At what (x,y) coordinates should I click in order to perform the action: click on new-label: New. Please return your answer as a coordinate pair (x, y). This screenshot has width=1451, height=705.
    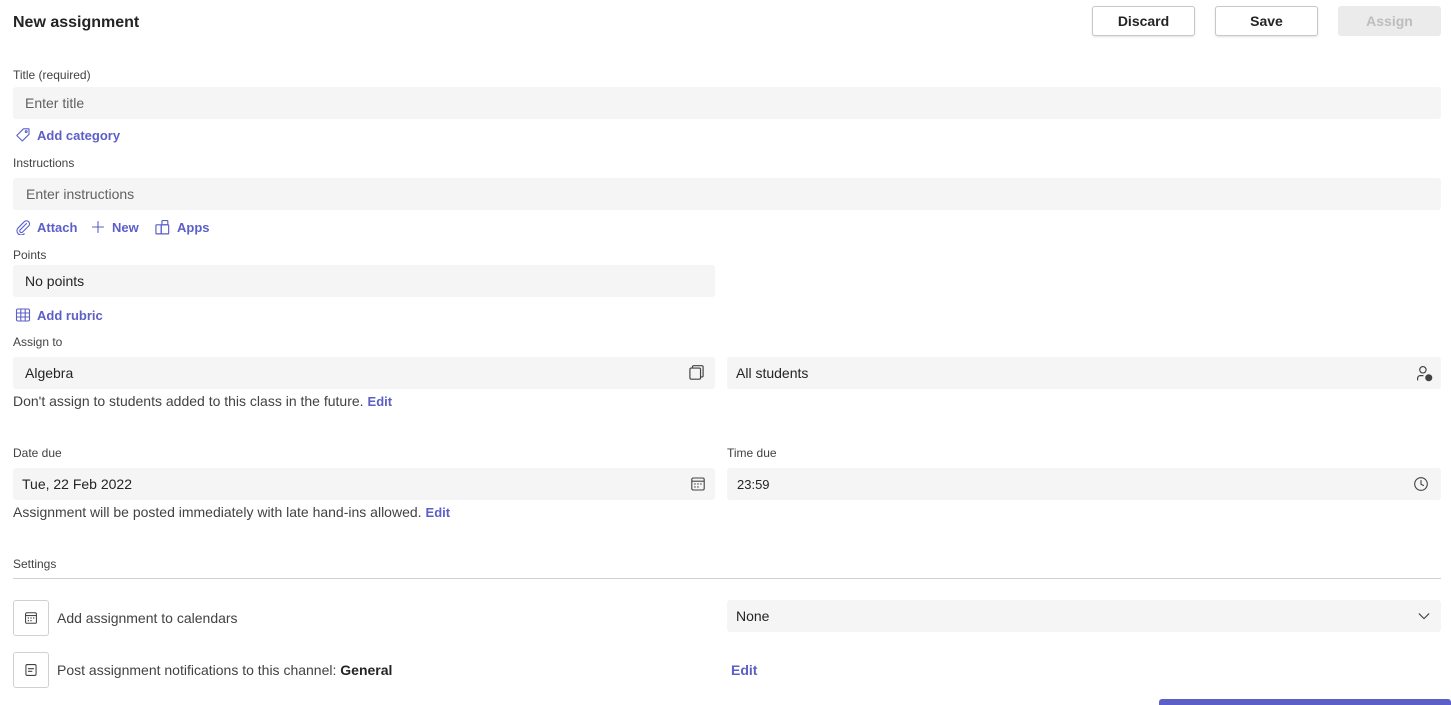
    Looking at the image, I should click on (125, 227).